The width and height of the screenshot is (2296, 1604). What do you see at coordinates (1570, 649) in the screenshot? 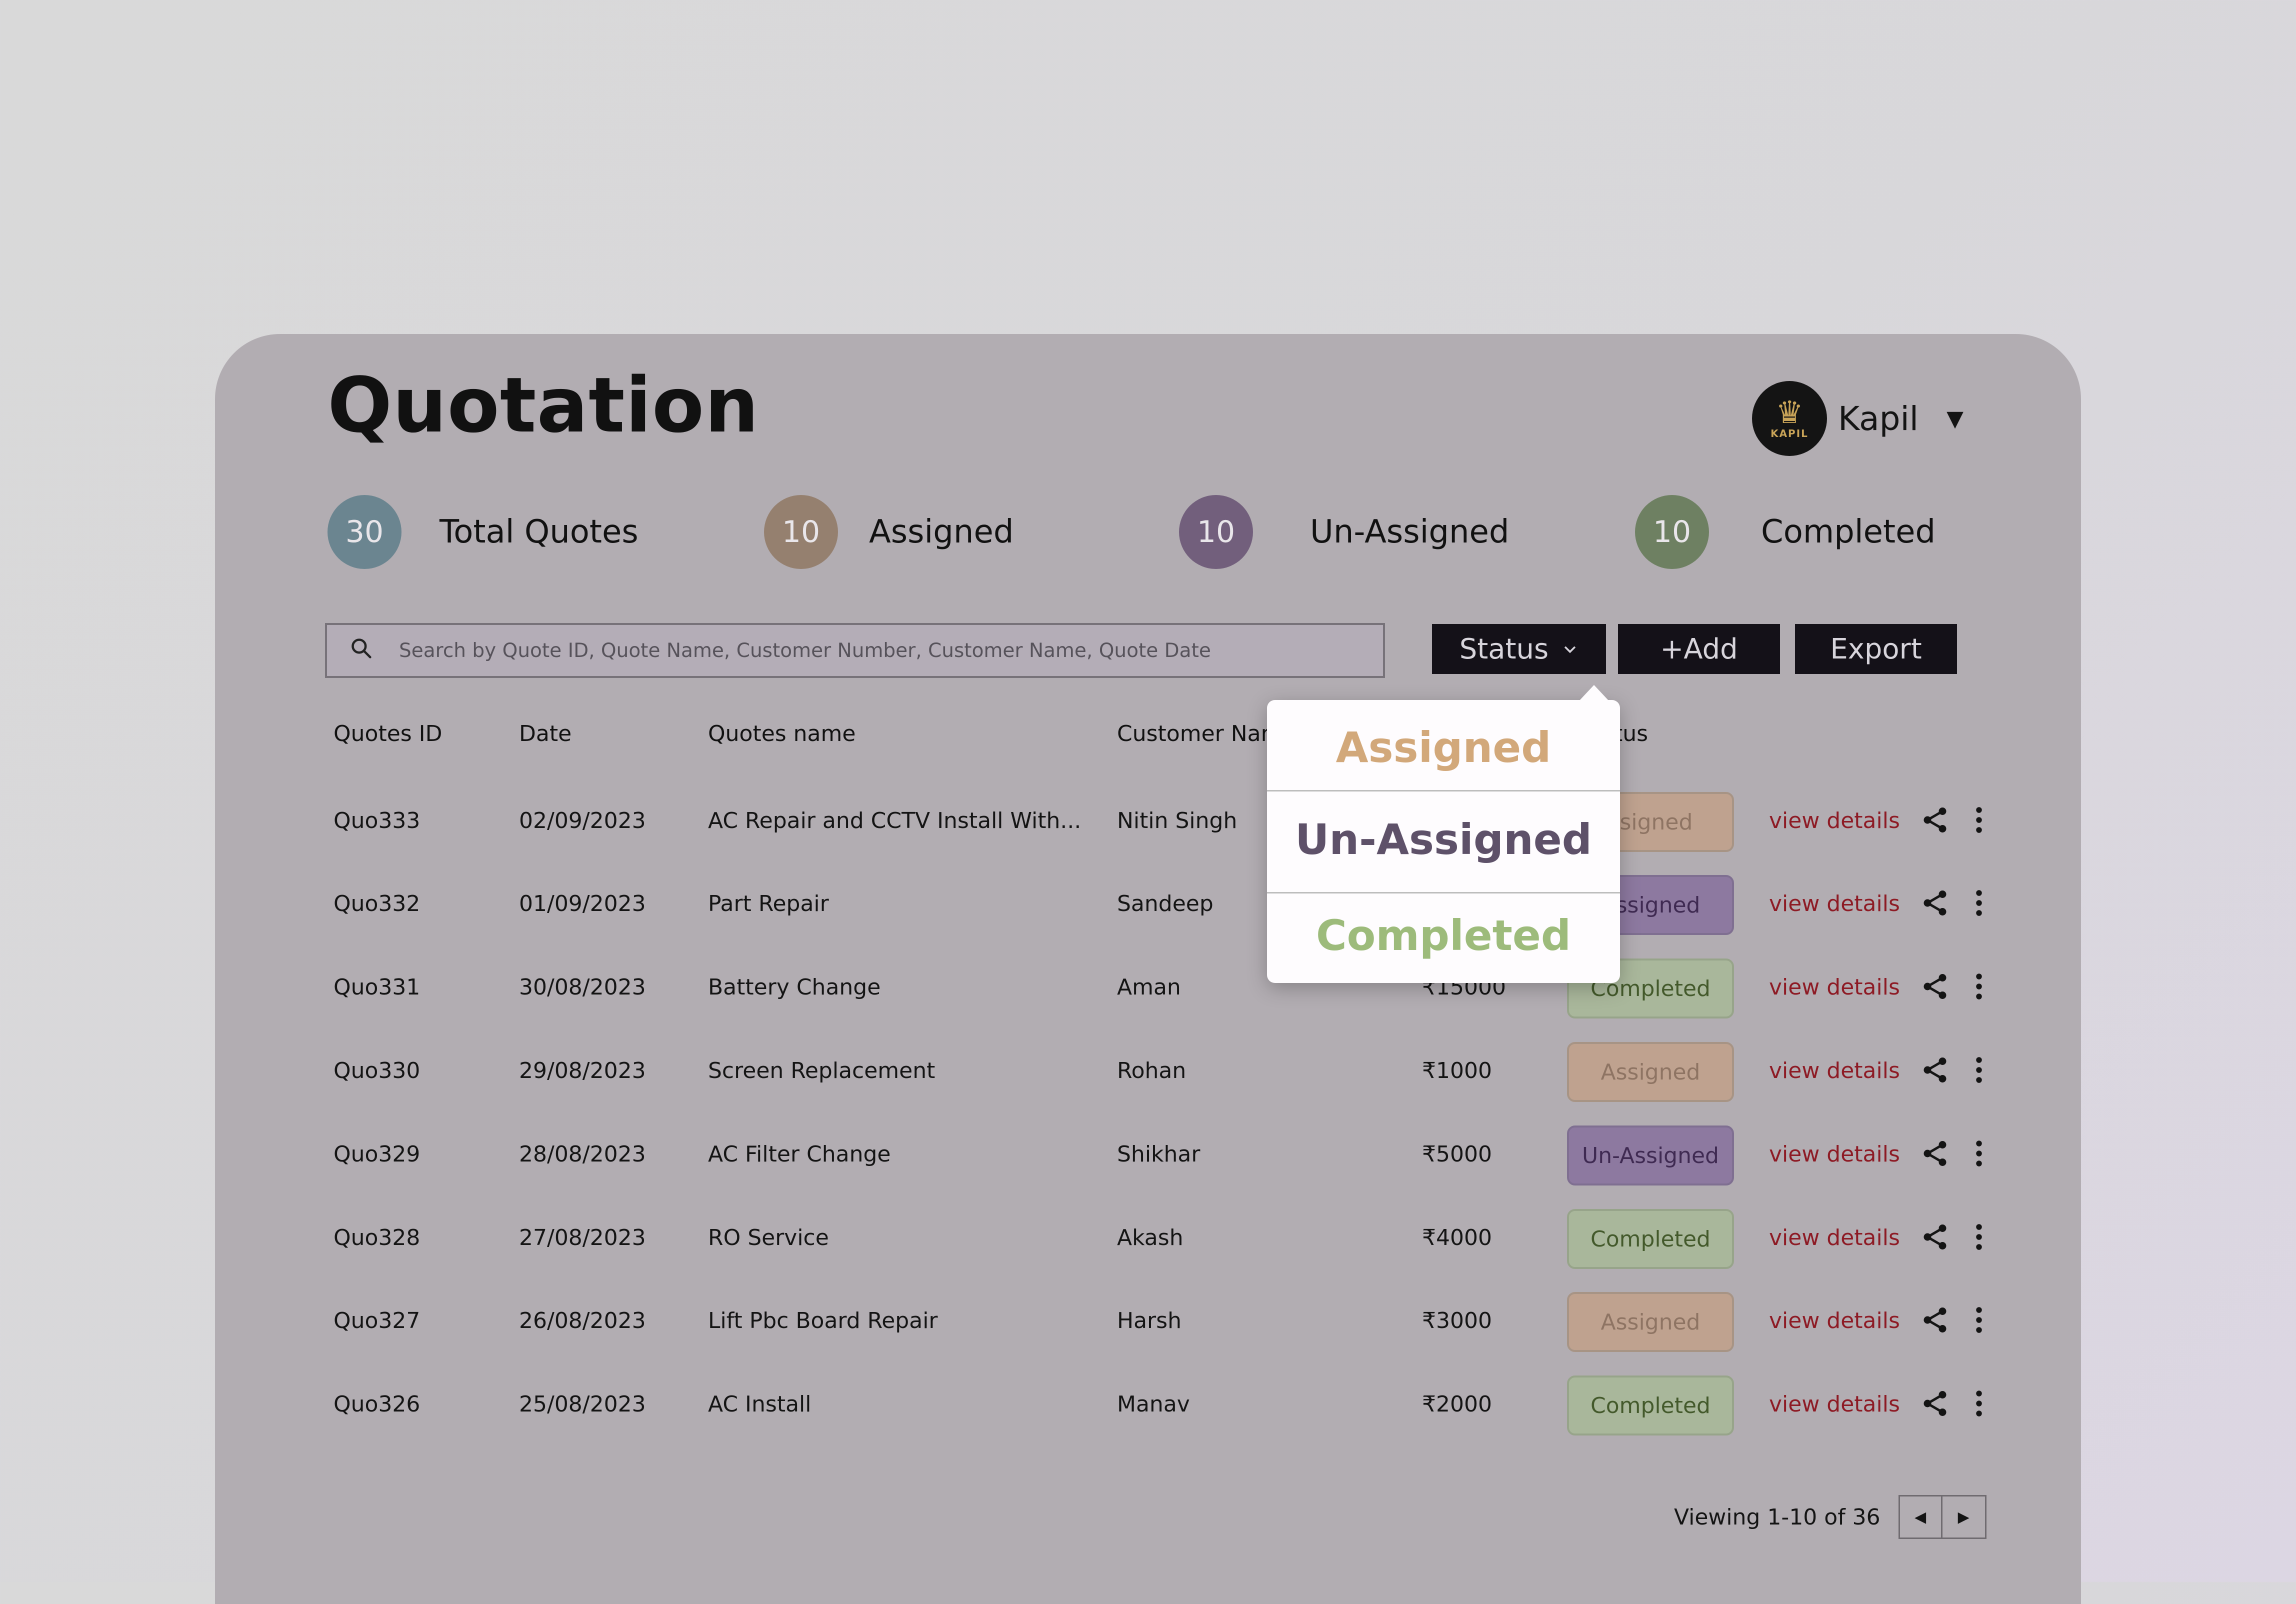
I see `chevron-down-icon` at bounding box center [1570, 649].